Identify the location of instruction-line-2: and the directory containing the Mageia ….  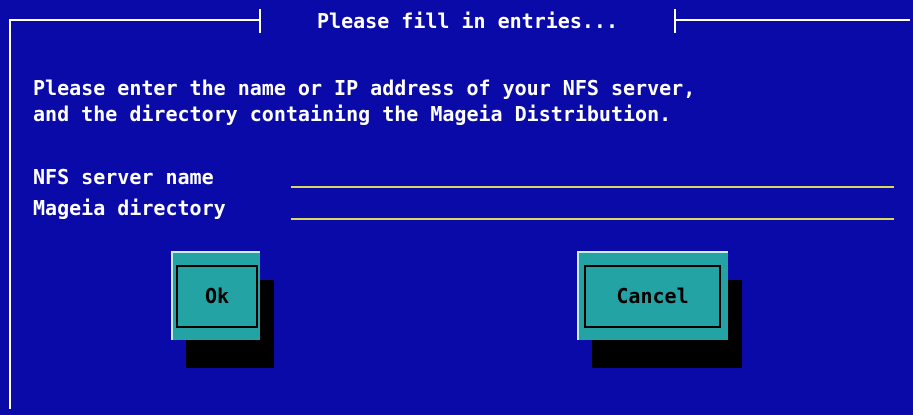
(352, 114).